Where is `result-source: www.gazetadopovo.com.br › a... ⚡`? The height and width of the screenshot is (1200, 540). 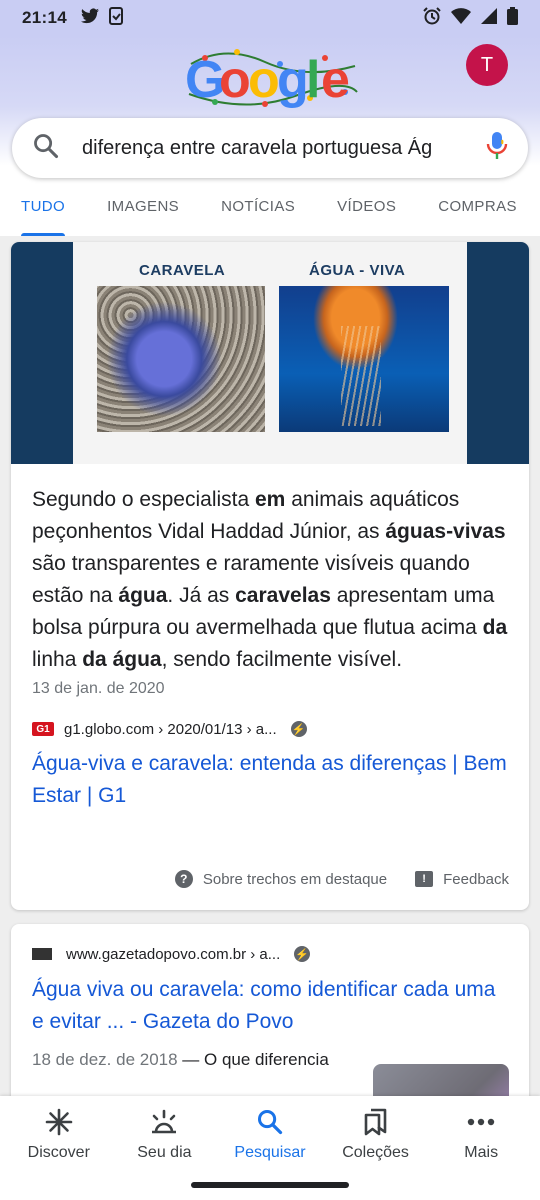 result-source: www.gazetadopovo.com.br › a... ⚡ is located at coordinates (270, 944).